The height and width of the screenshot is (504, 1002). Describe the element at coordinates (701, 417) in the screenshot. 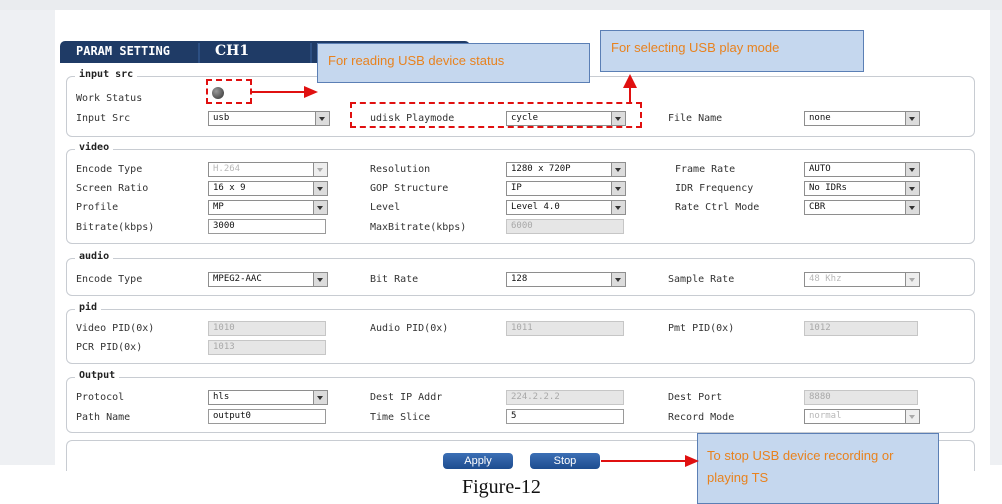

I see `record-mode-label: Record Mode` at that location.